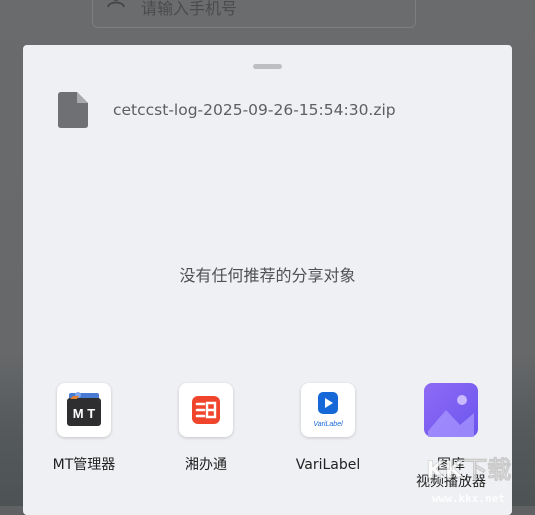 This screenshot has height=515, width=535. Describe the element at coordinates (254, 14) in the screenshot. I see `phone-input: 请输入手机号` at that location.